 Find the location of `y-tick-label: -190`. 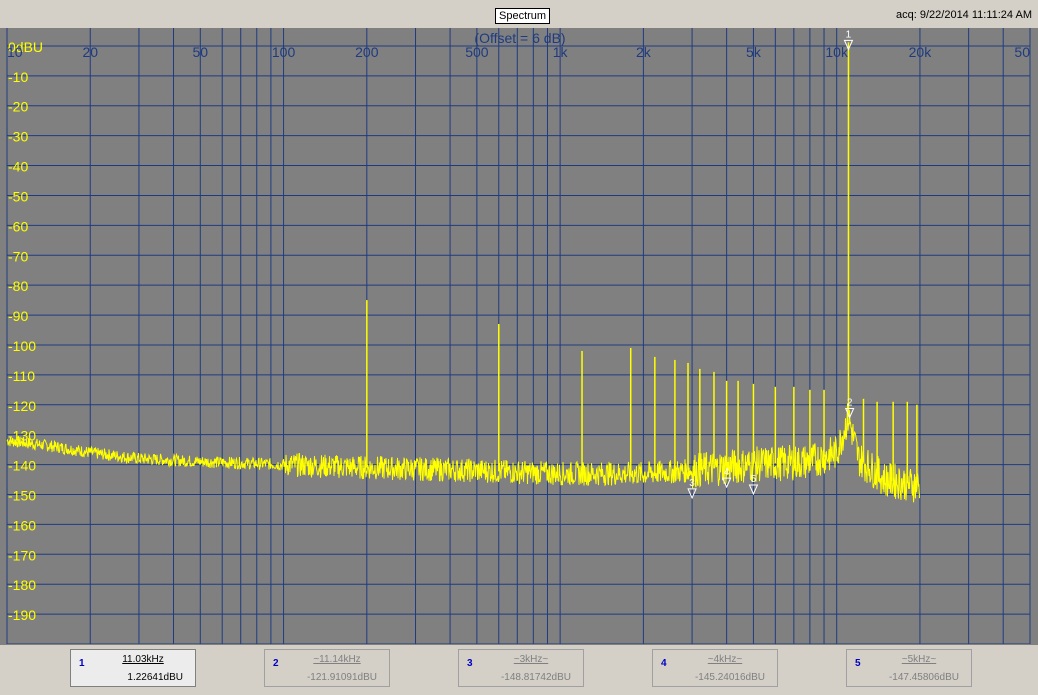

y-tick-label: -190 is located at coordinates (22, 615).